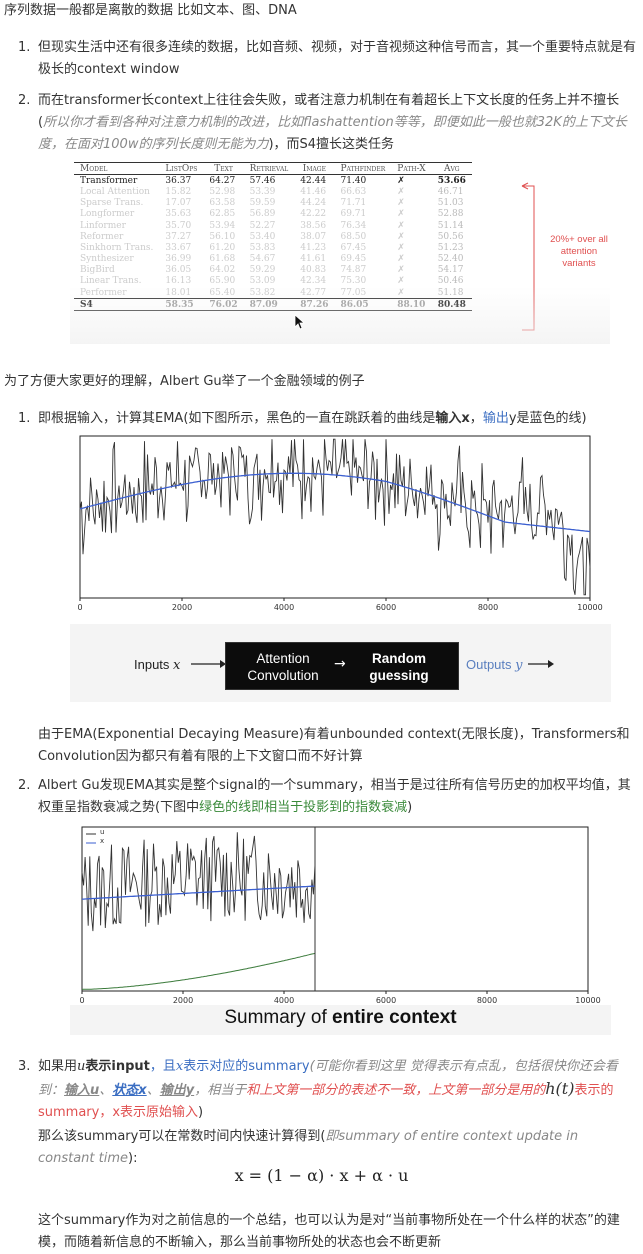  What do you see at coordinates (394, 1017) in the screenshot?
I see `caption-bold: entire context` at bounding box center [394, 1017].